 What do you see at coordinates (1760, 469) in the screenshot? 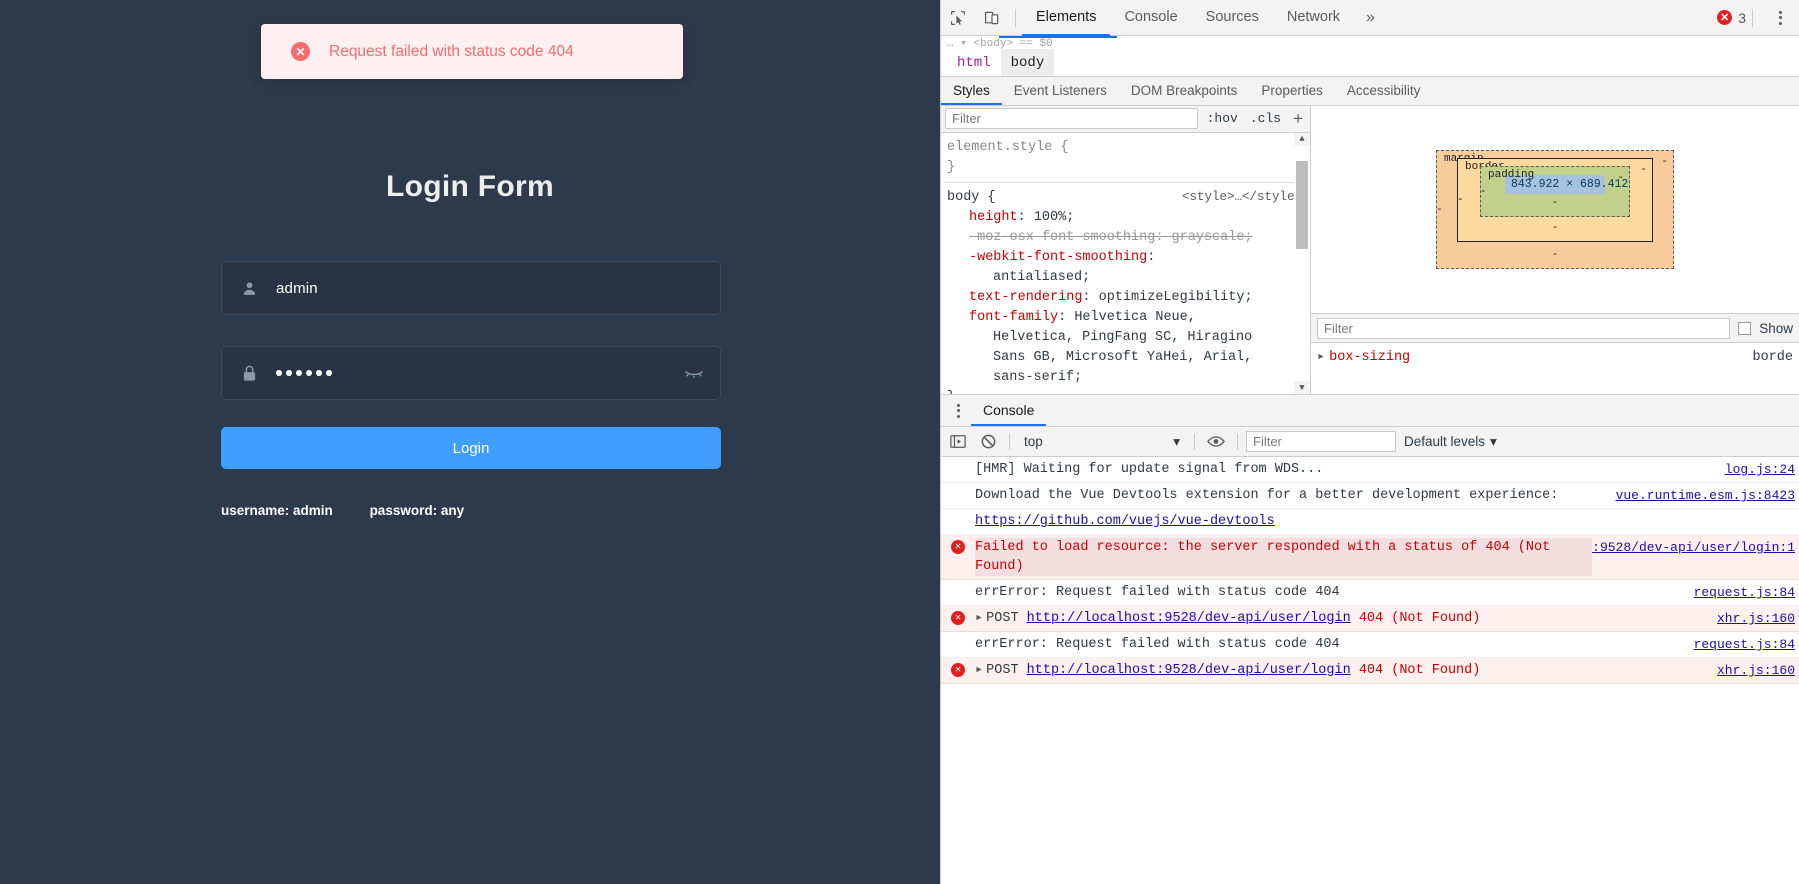
I see `log-source-link: log.js:24` at bounding box center [1760, 469].